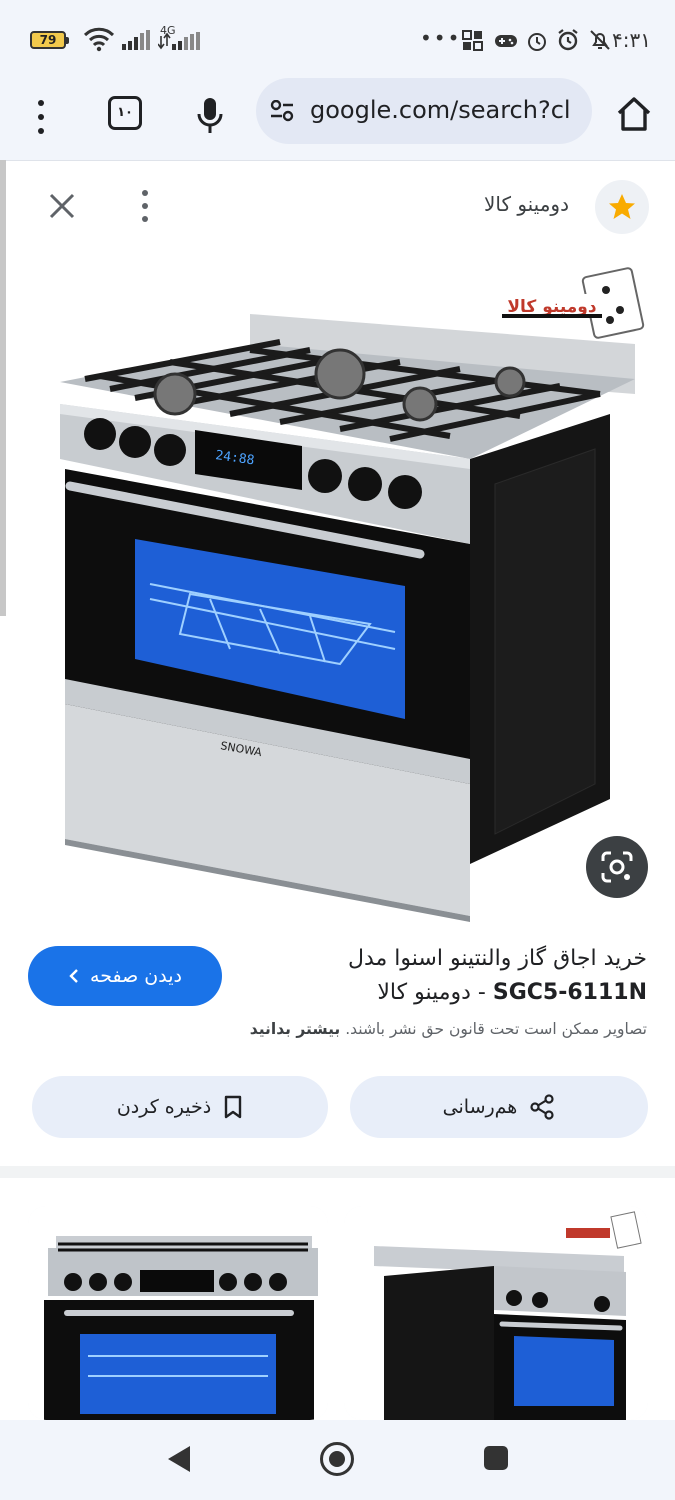 Image resolution: width=675 pixels, height=1500 pixels. I want to click on status-bar: 79 4G ••• ۴:۳۱, so click(337, 40).